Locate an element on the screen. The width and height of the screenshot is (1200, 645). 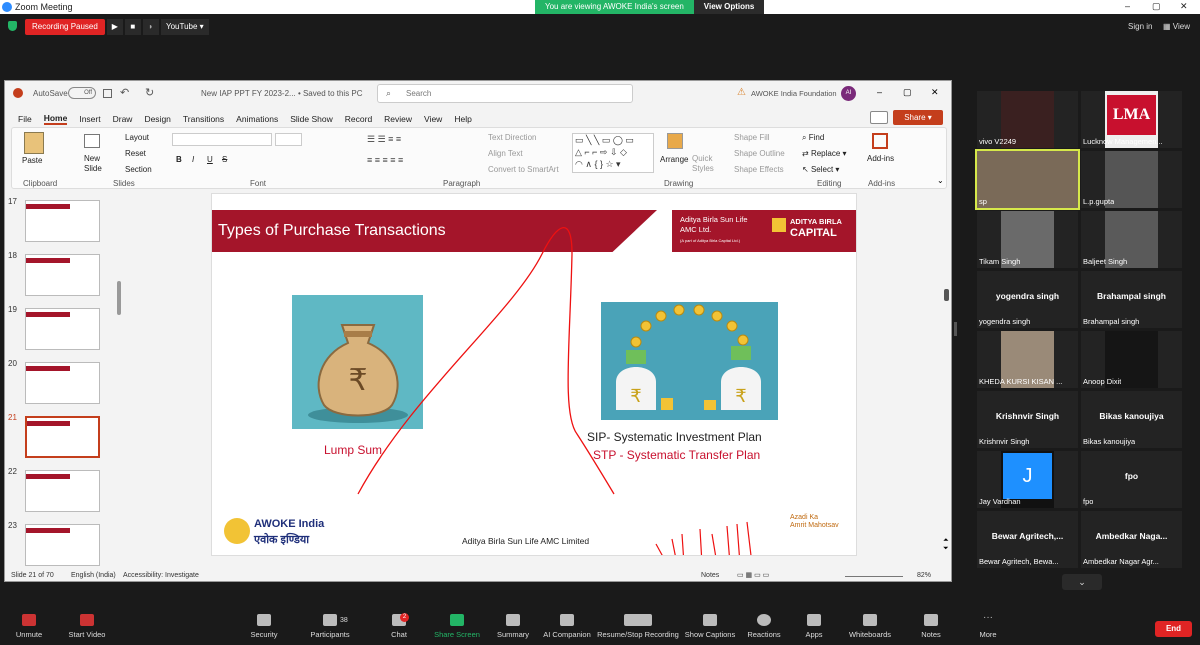
ai-companion-button: AI Companion is located at coordinates (567, 626).